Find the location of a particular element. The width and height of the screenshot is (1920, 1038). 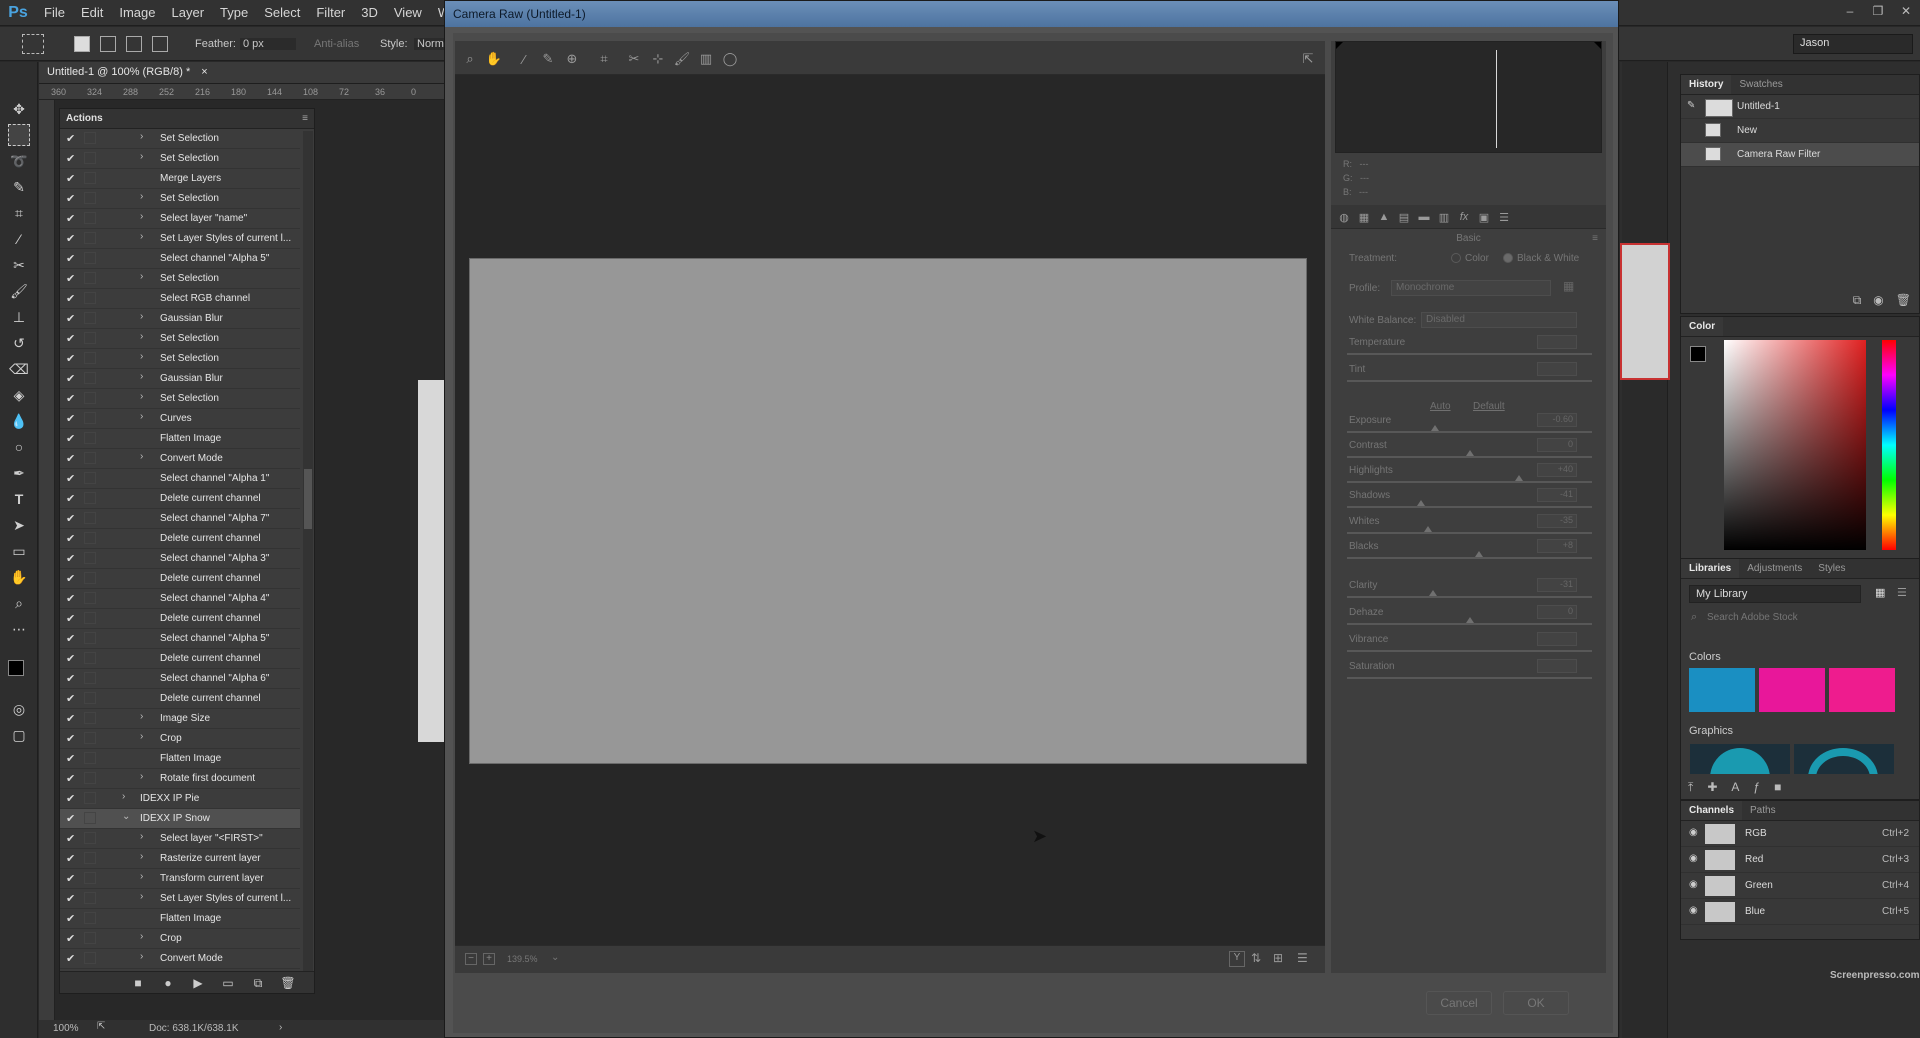

action-step-row: ✔ › Gaussian Blur is located at coordinates (180, 379).